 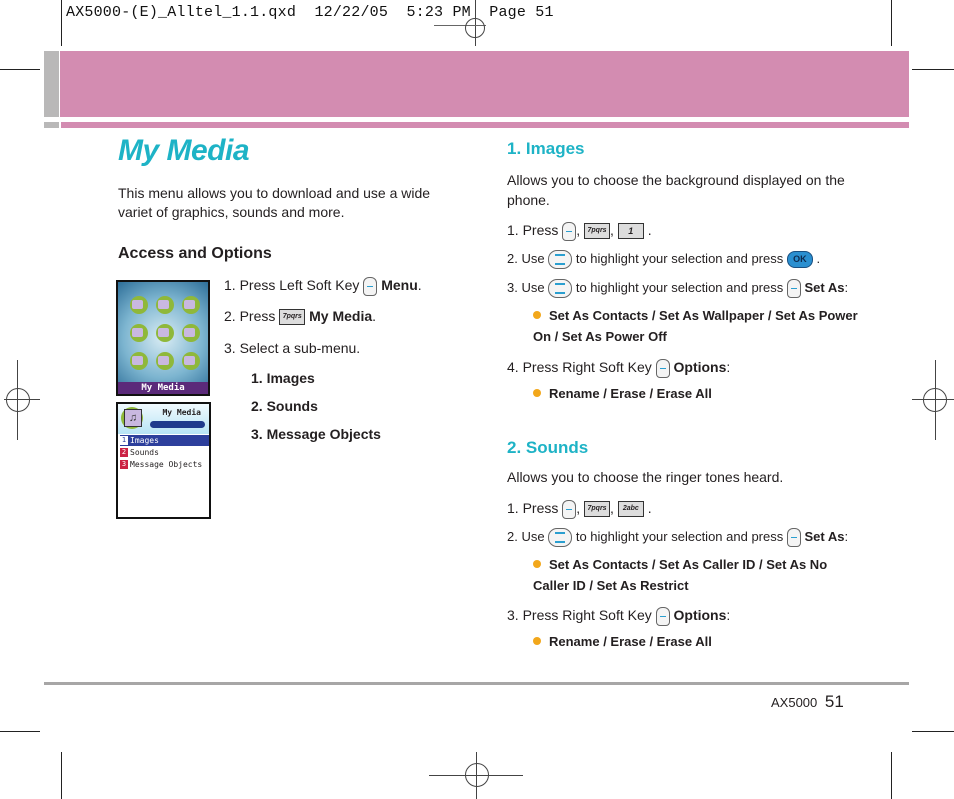 I want to click on step-text: 2. Use, so click(x=526, y=258).